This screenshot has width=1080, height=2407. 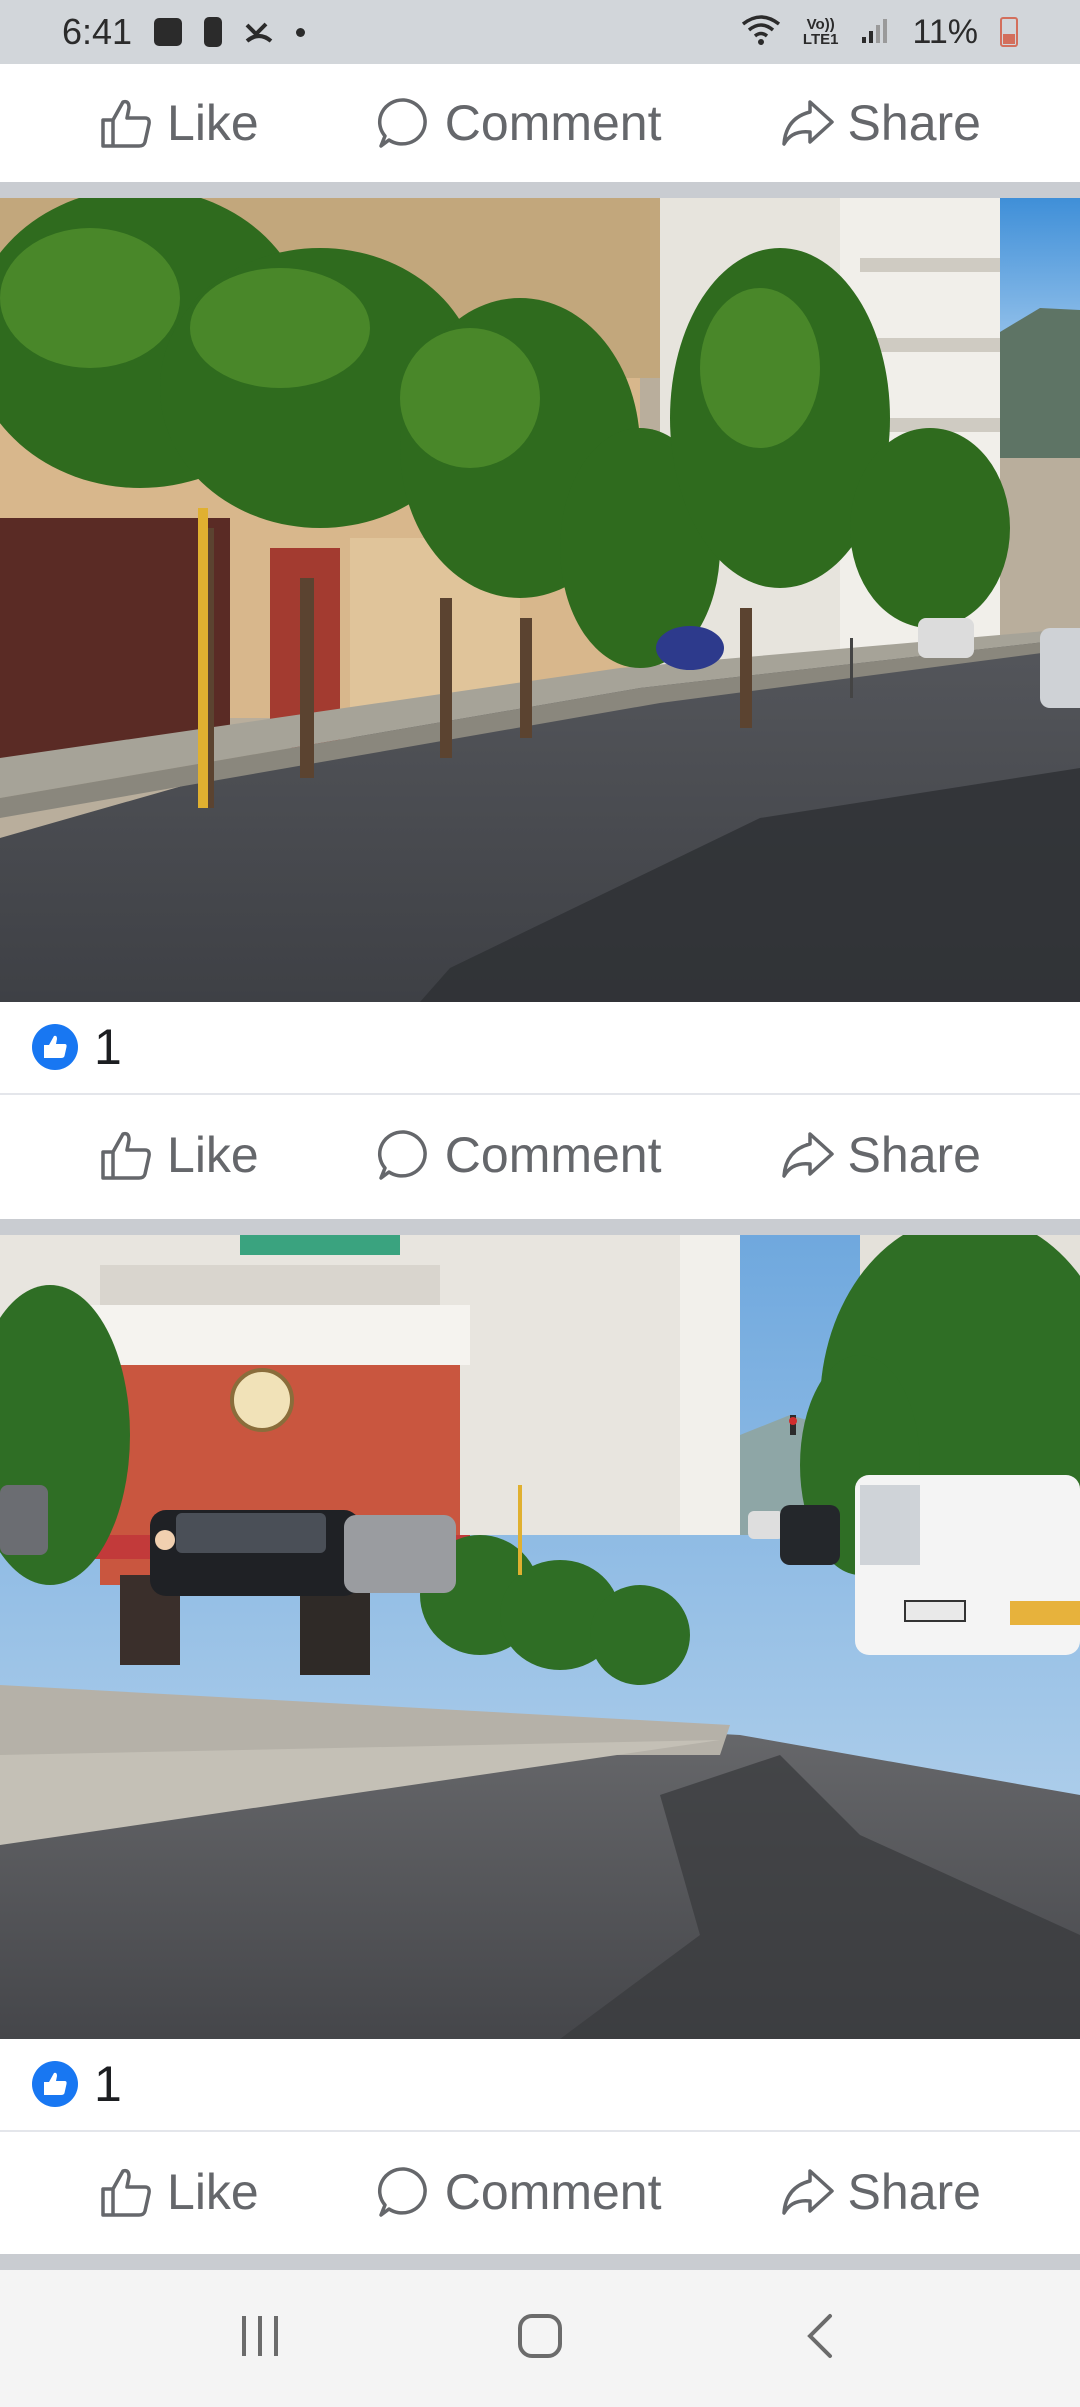 I want to click on missed-call-icon, so click(x=259, y=32).